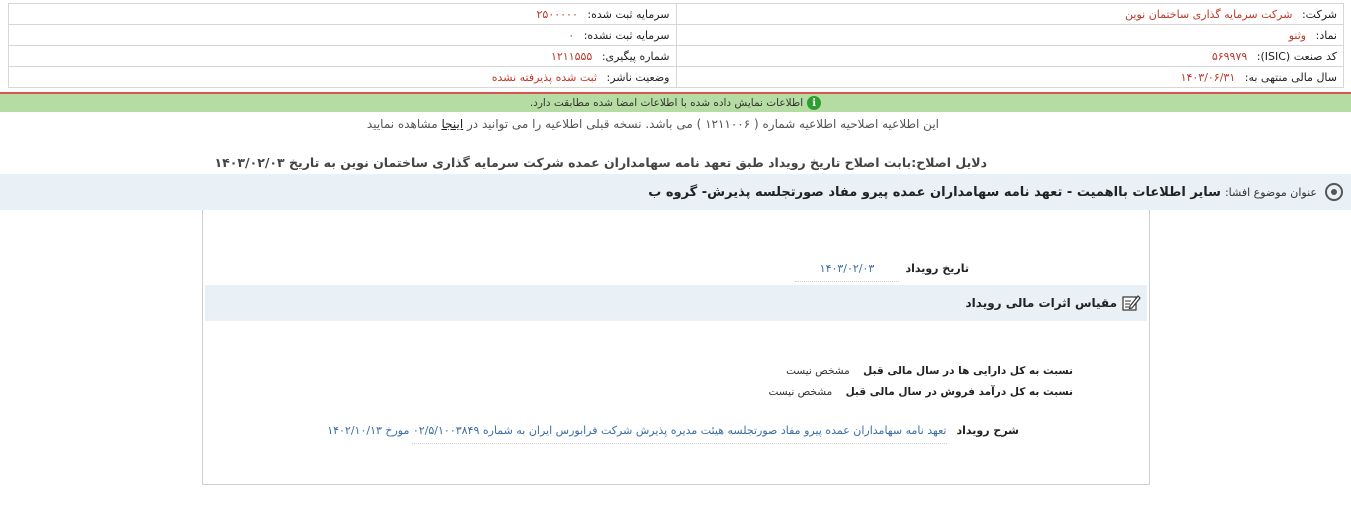 The height and width of the screenshot is (527, 1351). I want to click on symbol-cell: نماد: وثنو, so click(1009, 35).